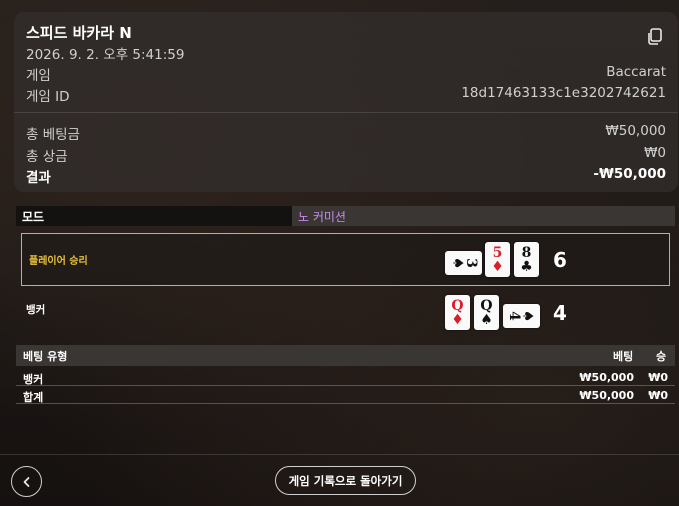 The image size is (679, 506). I want to click on footer-divider, so click(339, 454).